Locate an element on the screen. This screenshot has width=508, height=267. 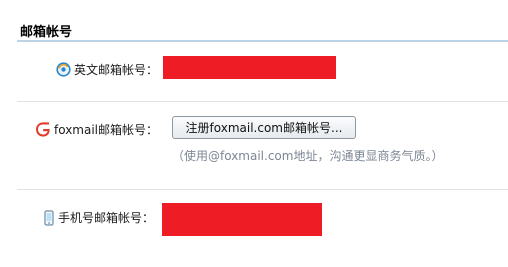
english-account-value-redacted is located at coordinates (249, 67).